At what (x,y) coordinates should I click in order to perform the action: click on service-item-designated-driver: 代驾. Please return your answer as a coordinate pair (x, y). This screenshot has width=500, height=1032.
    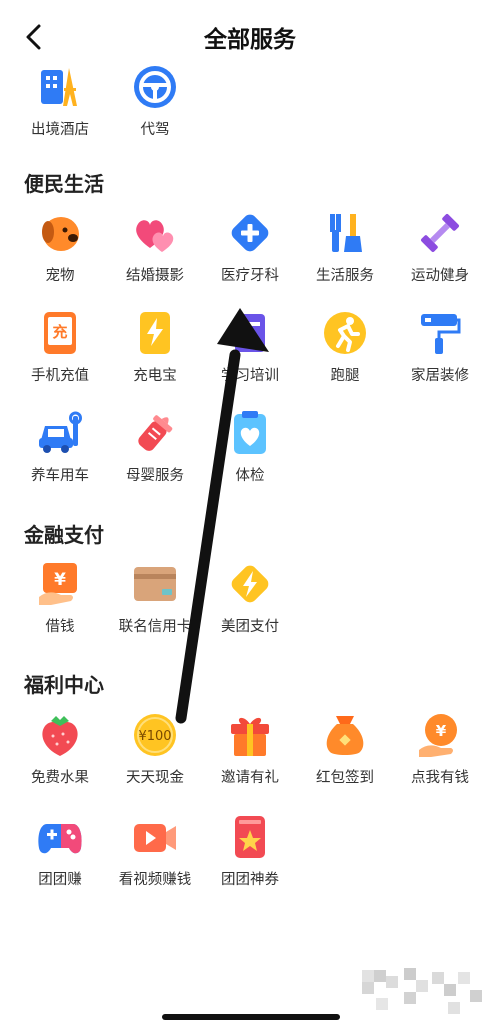
    Looking at the image, I should click on (155, 106).